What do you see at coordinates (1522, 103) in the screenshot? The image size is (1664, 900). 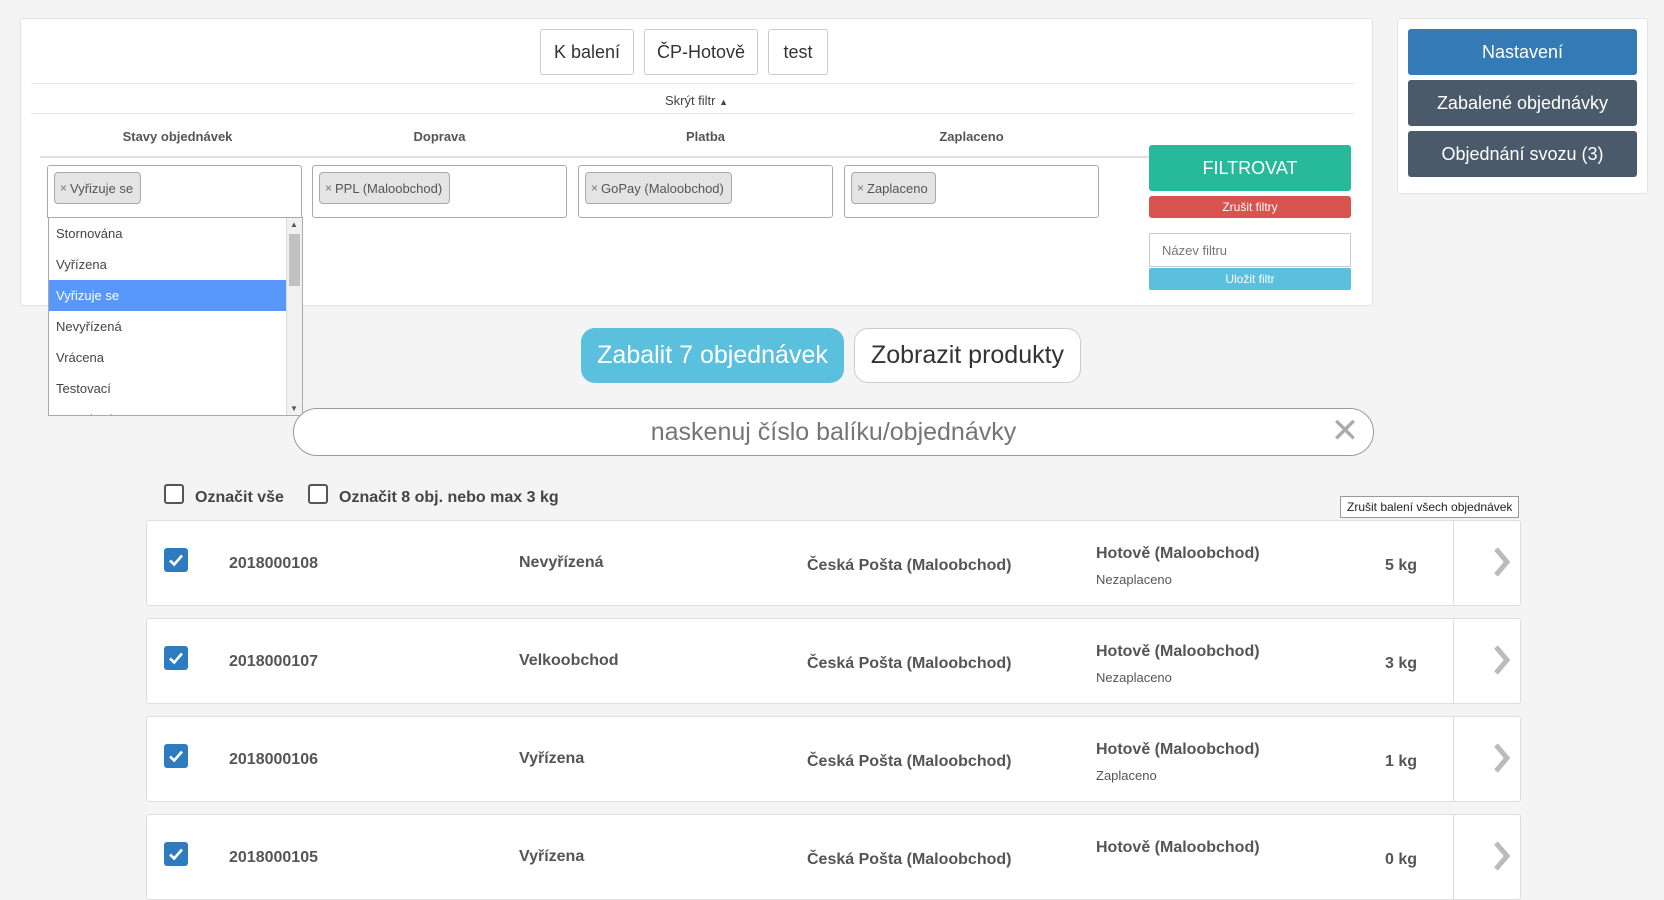 I see `packed-orders-button: Zabalené objednávky` at bounding box center [1522, 103].